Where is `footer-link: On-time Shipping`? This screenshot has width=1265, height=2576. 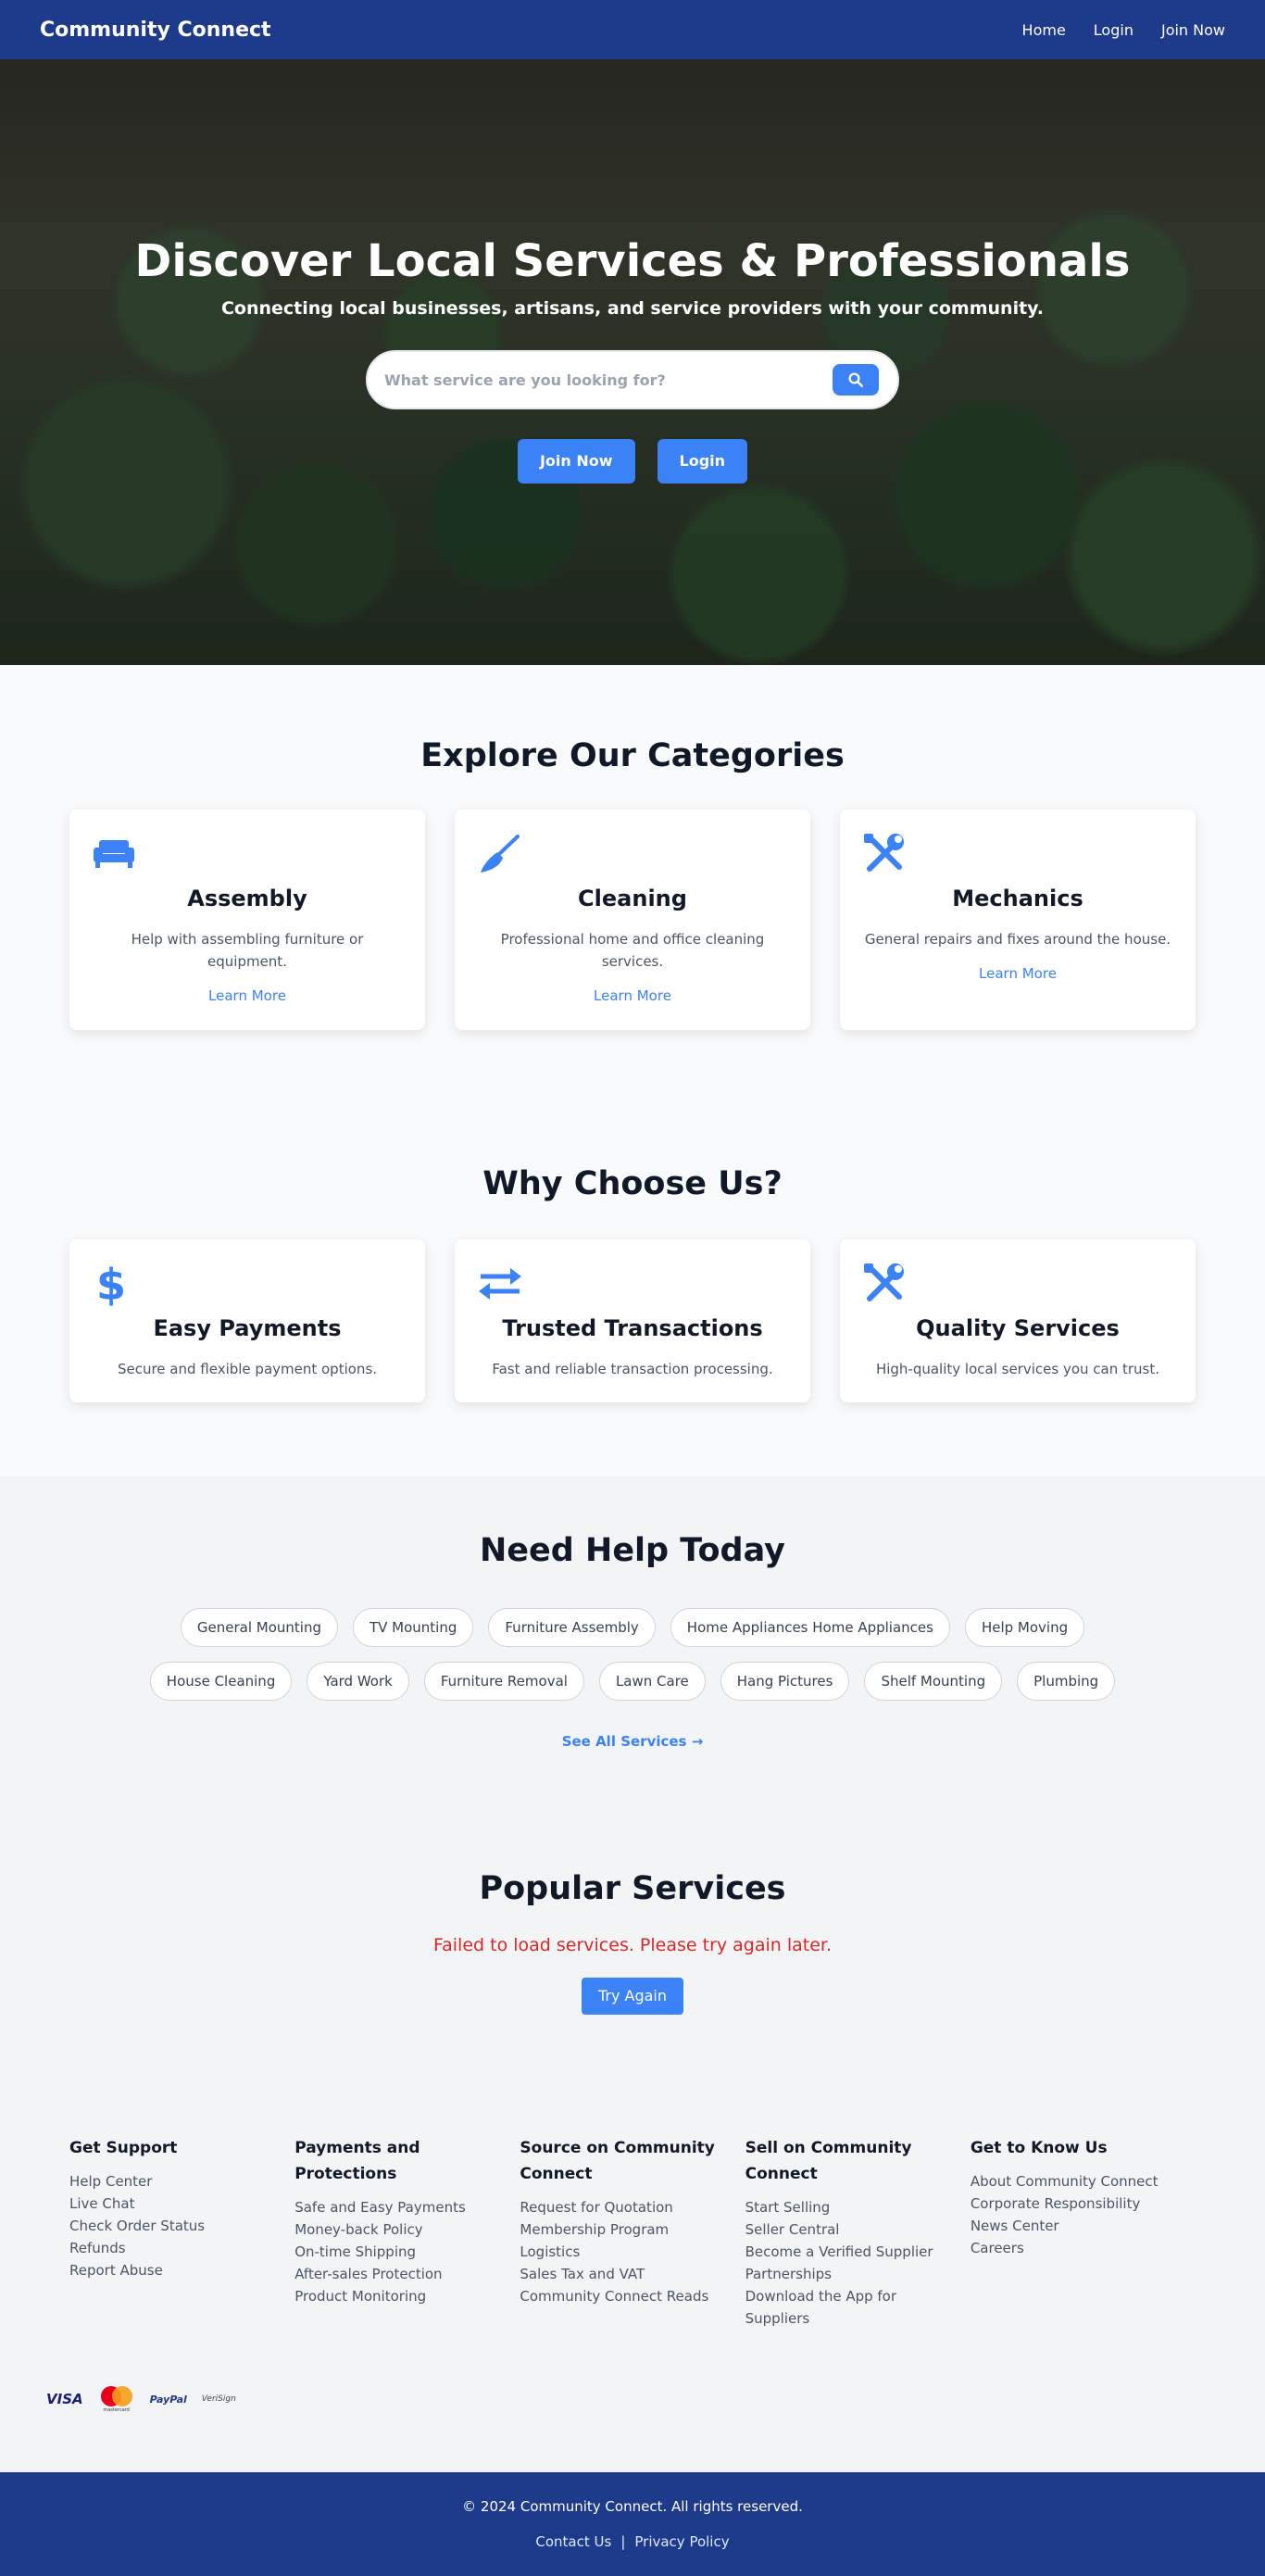
footer-link: On-time Shipping is located at coordinates (397, 2252).